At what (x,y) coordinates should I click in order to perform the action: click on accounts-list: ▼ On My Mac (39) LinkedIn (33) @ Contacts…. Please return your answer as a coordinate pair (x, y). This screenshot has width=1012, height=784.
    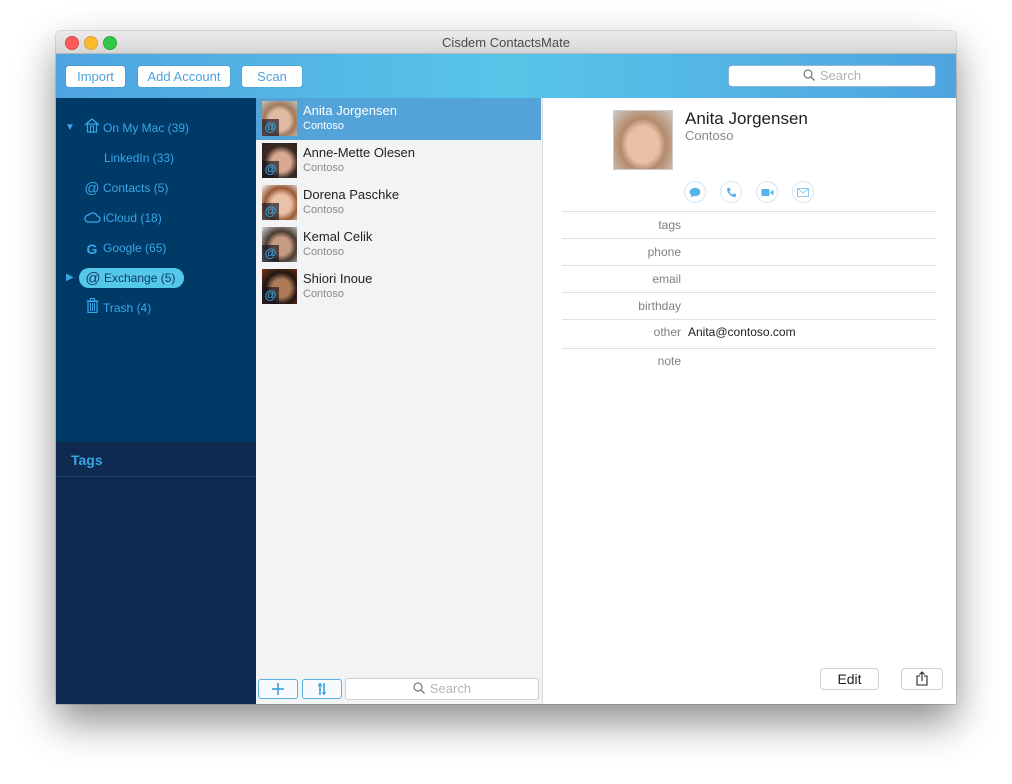
    Looking at the image, I should click on (156, 270).